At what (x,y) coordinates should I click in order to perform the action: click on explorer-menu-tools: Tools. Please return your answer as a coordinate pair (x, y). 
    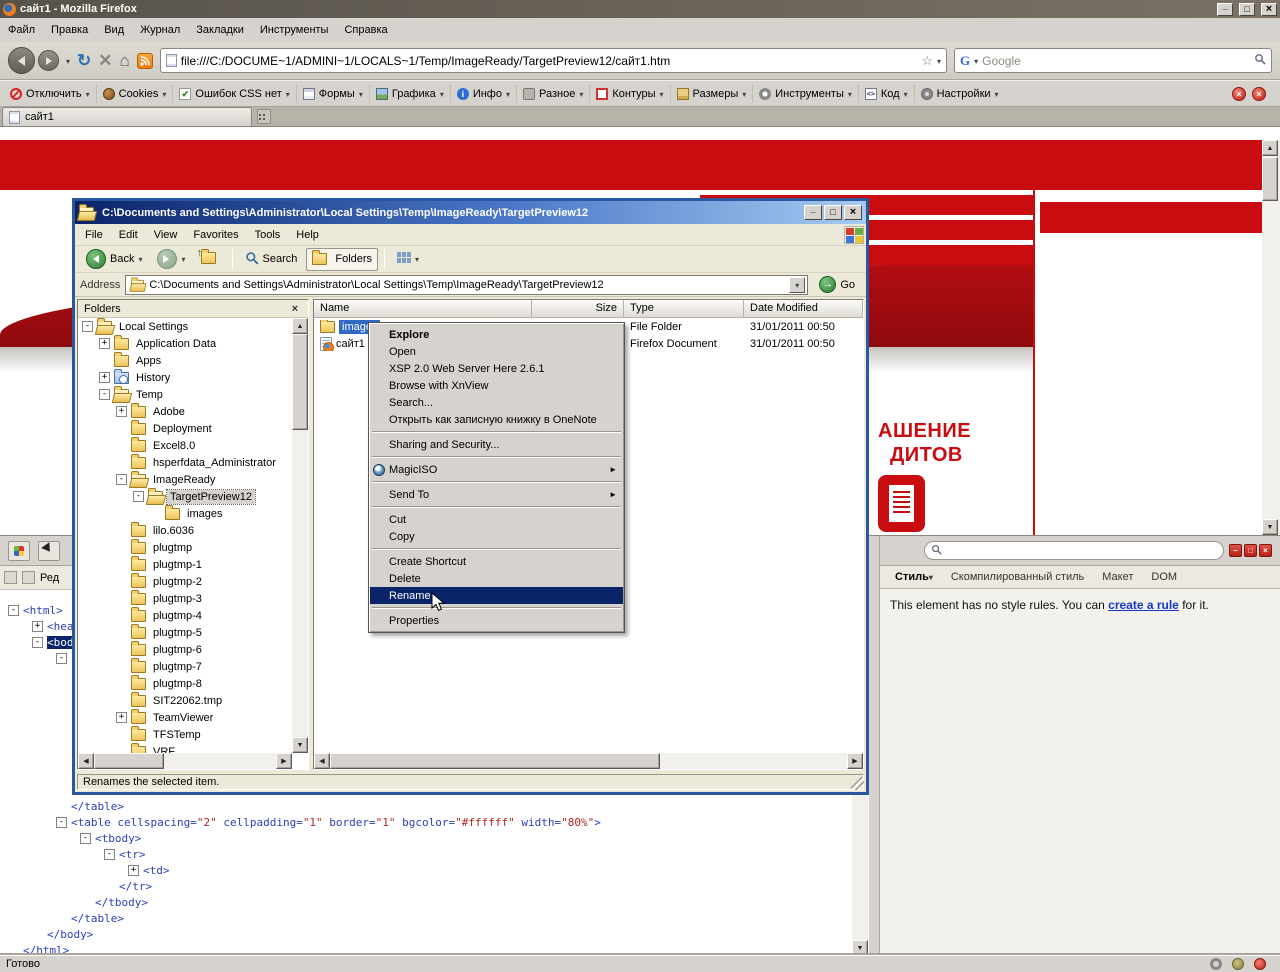
    Looking at the image, I should click on (268, 235).